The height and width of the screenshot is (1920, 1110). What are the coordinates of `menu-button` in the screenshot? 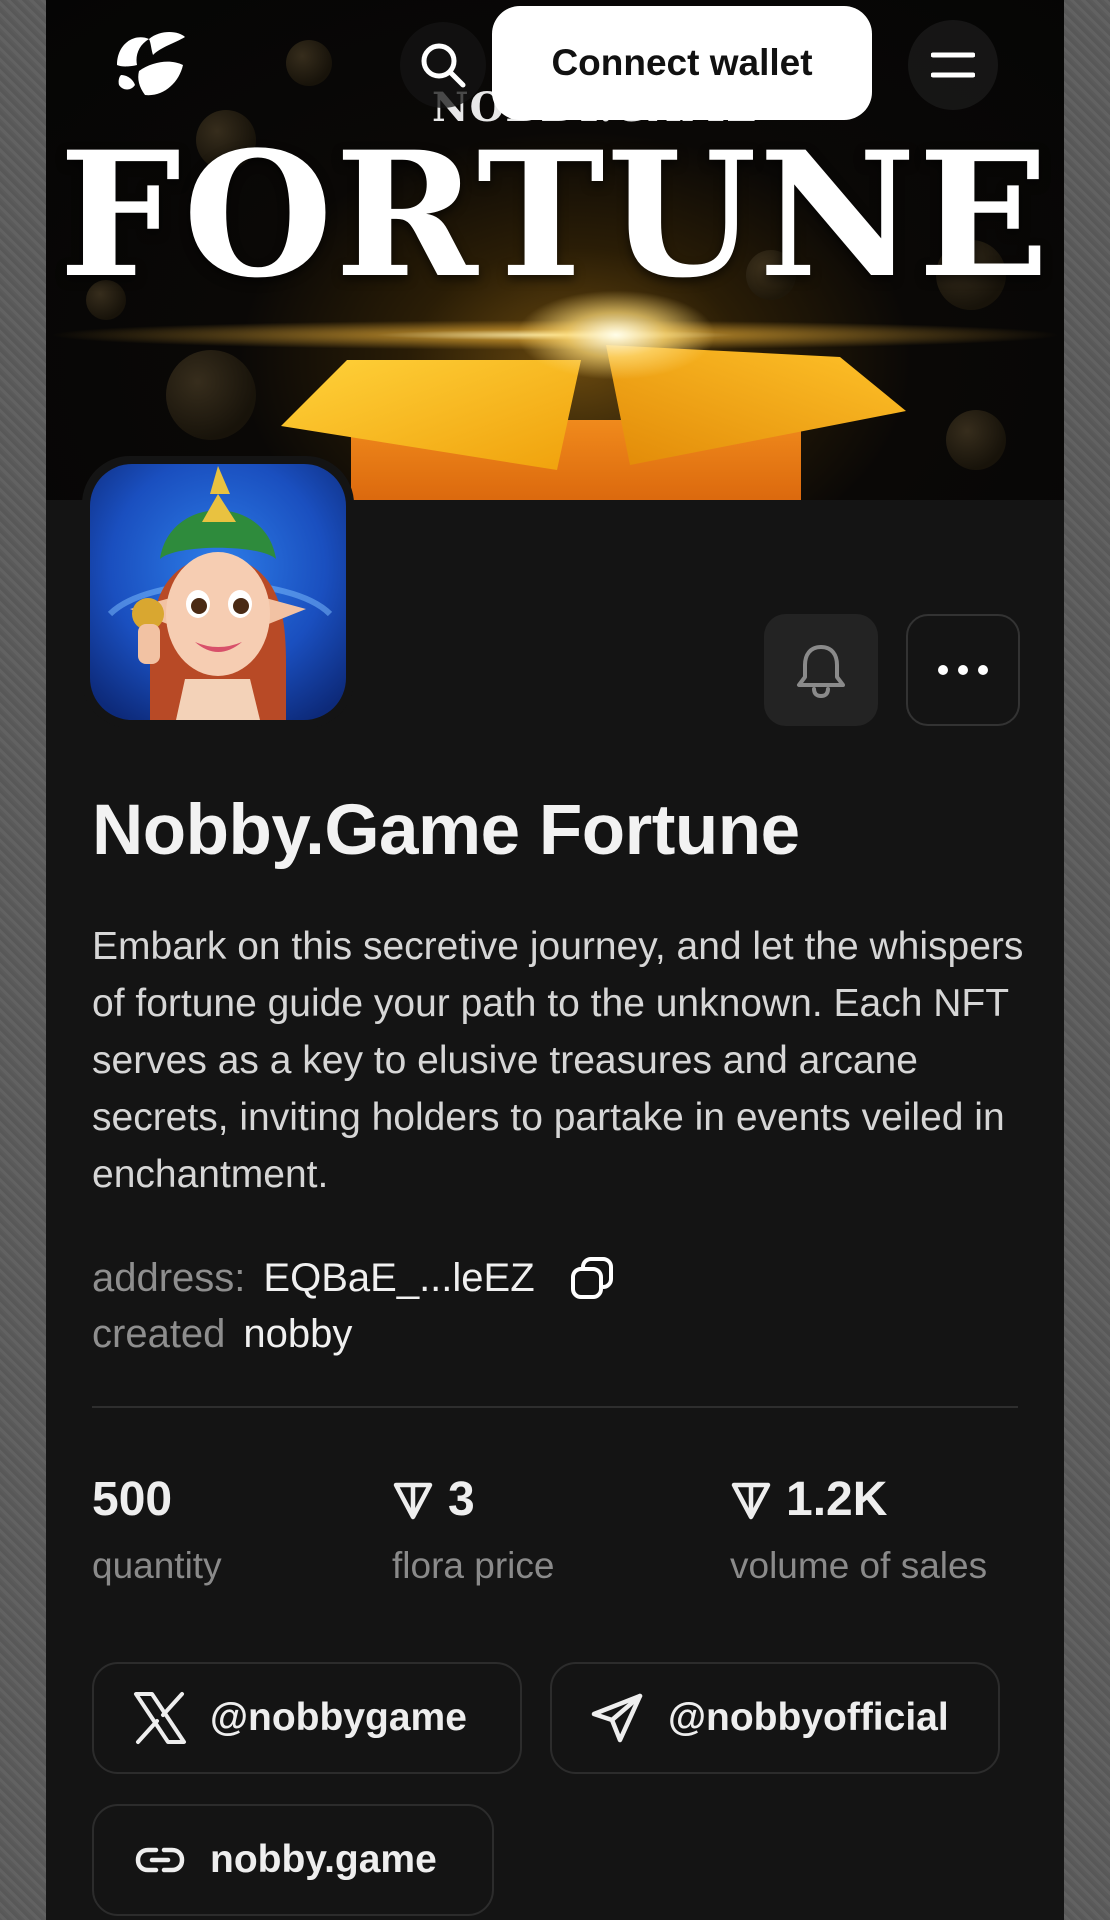 It's located at (953, 65).